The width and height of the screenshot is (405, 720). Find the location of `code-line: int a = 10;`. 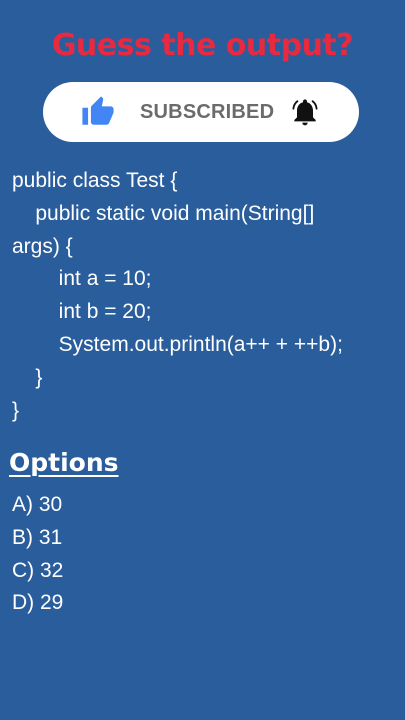

code-line: int a = 10; is located at coordinates (82, 279).